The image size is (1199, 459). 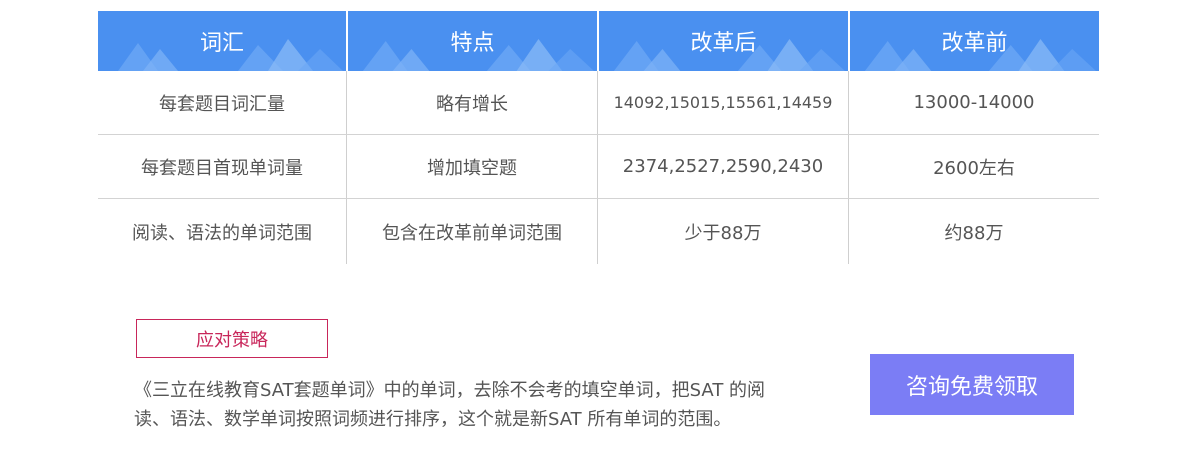 I want to click on table-cell: 少于88万, so click(x=722, y=231).